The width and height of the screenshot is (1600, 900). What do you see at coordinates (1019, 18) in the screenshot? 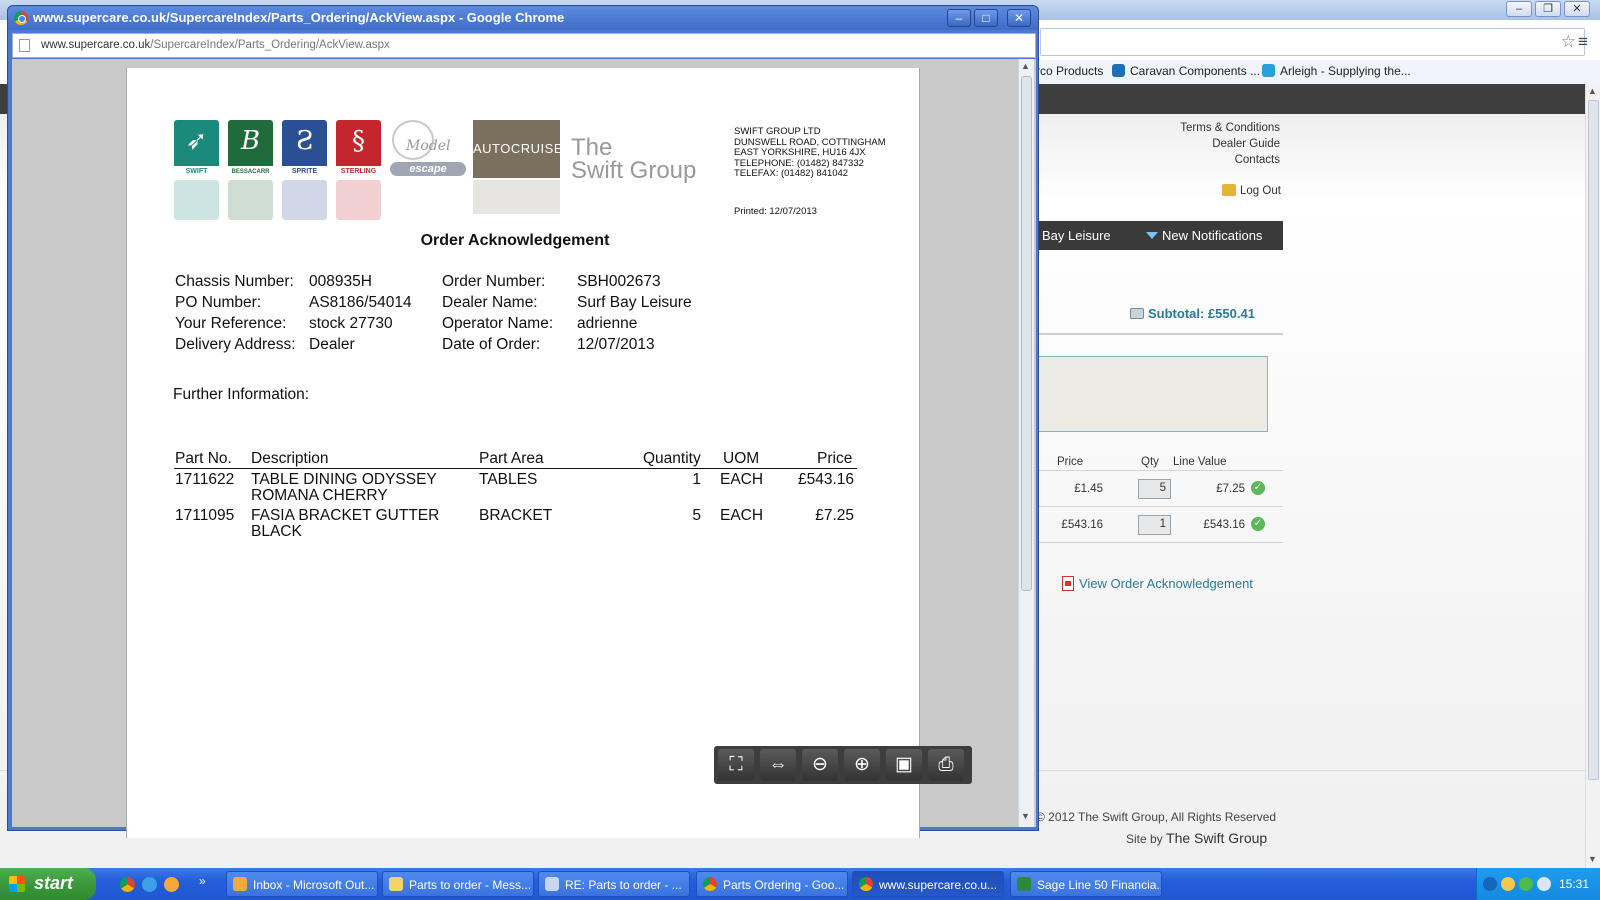
I see `popup-close-button: ✕` at bounding box center [1019, 18].